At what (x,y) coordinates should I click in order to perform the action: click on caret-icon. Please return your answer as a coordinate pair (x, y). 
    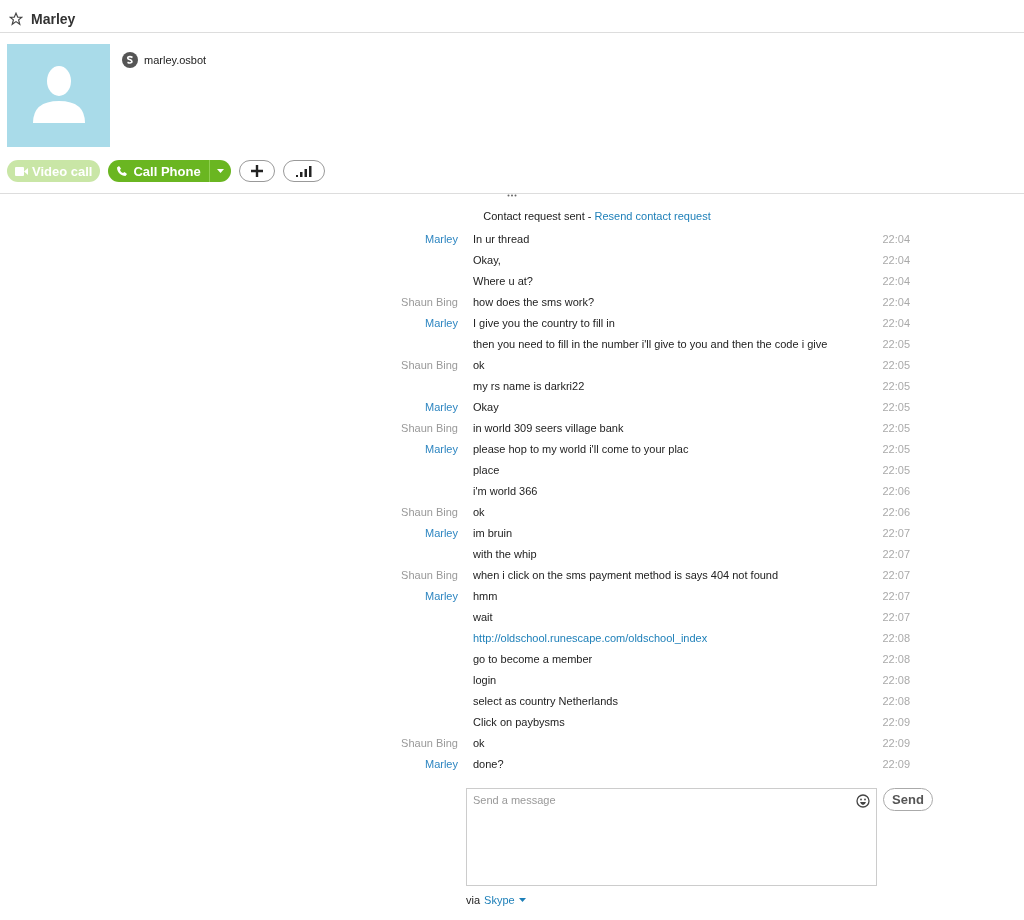
    Looking at the image, I should click on (522, 900).